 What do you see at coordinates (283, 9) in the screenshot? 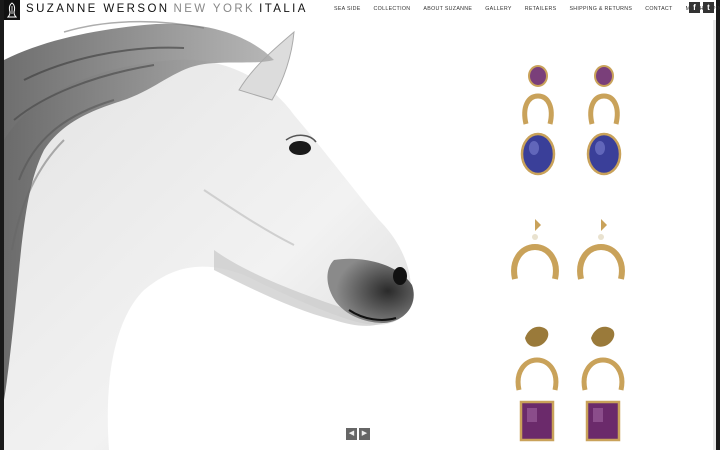
I see `brand-country: ITALIA` at bounding box center [283, 9].